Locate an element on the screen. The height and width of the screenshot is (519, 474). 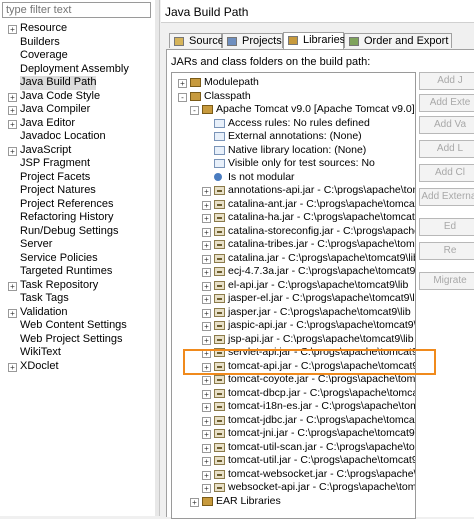
side-button: Add External is located at coordinates (446, 197).